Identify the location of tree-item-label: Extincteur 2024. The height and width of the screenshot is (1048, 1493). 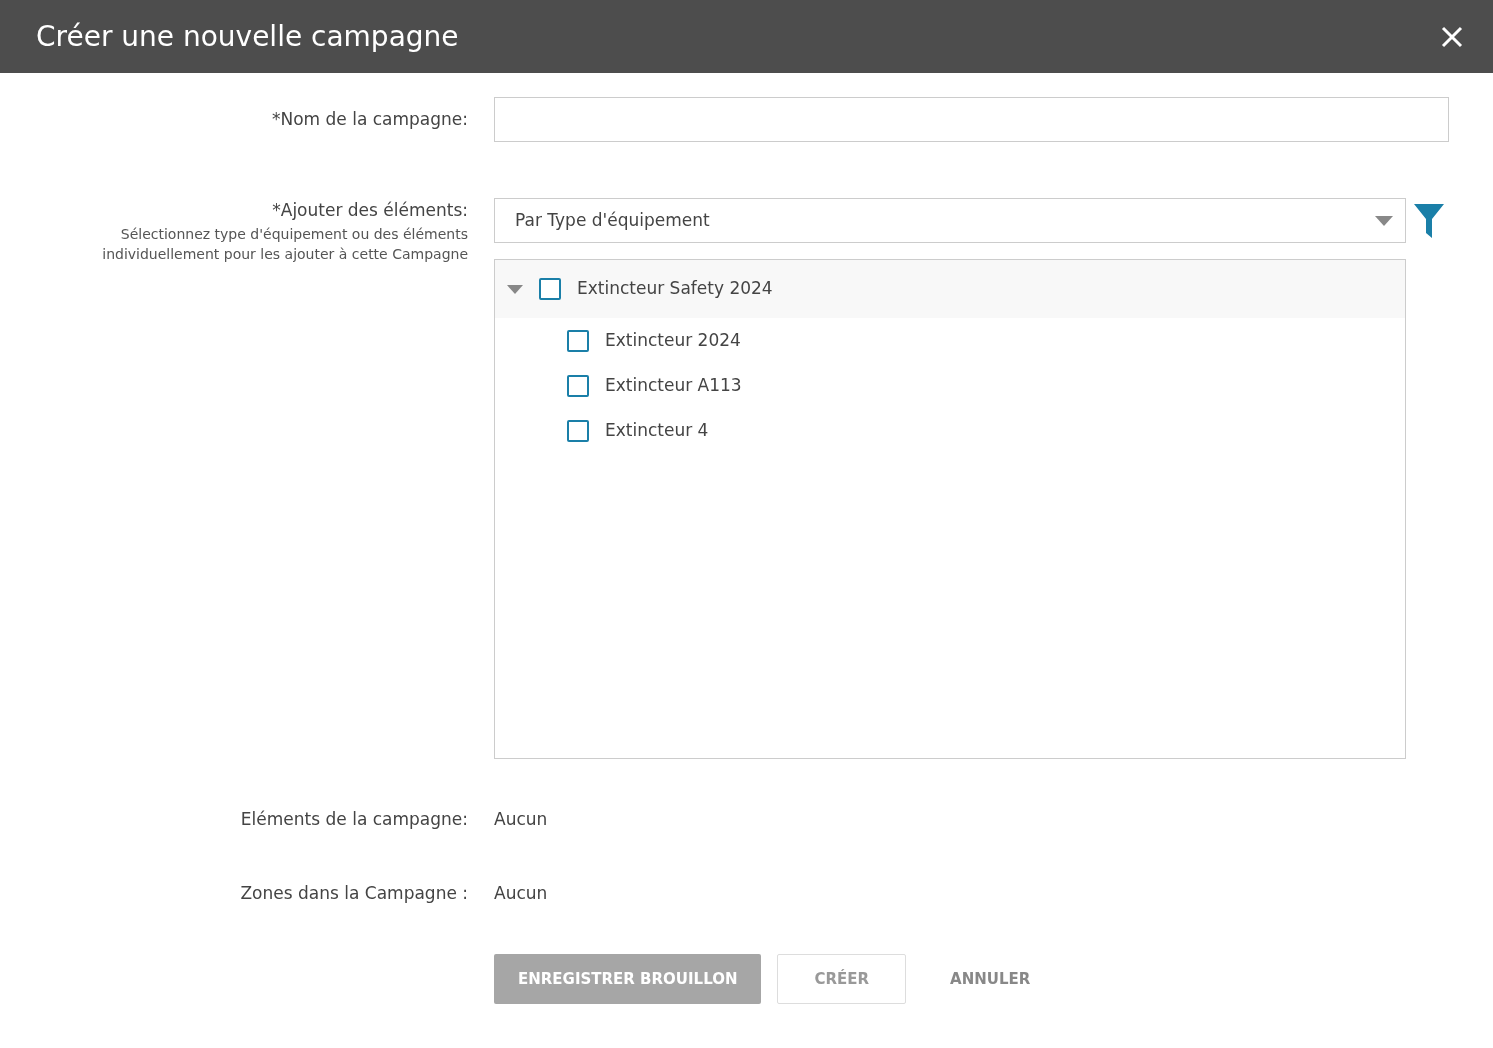
(673, 340).